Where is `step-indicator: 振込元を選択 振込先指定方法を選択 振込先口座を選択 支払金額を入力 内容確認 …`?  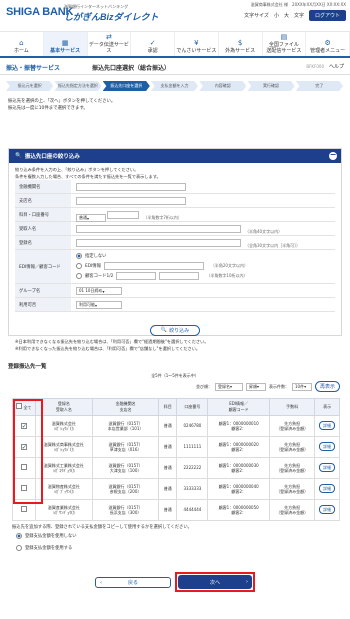 step-indicator: 振込元を選択 振込先指定方法を選択 振込先口座を選択 支払金額を入力 内容確認 … is located at coordinates (175, 86).